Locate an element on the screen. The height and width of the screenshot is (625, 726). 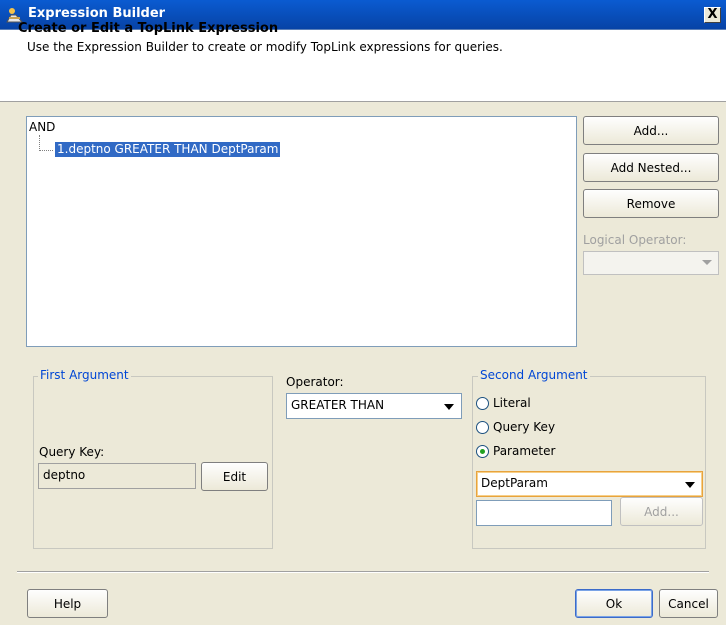
operator-label: Operator: is located at coordinates (315, 382).